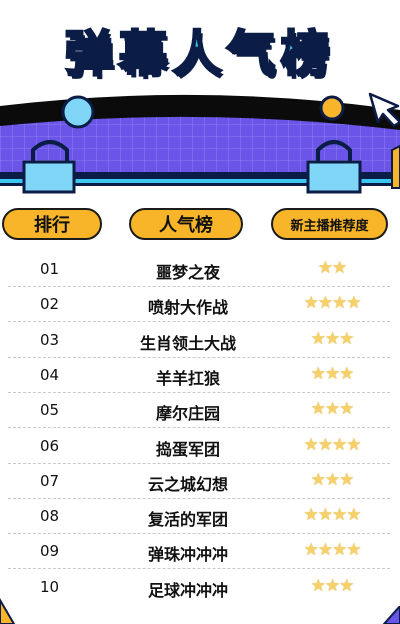  I want to click on rank-number: 04, so click(50, 374).